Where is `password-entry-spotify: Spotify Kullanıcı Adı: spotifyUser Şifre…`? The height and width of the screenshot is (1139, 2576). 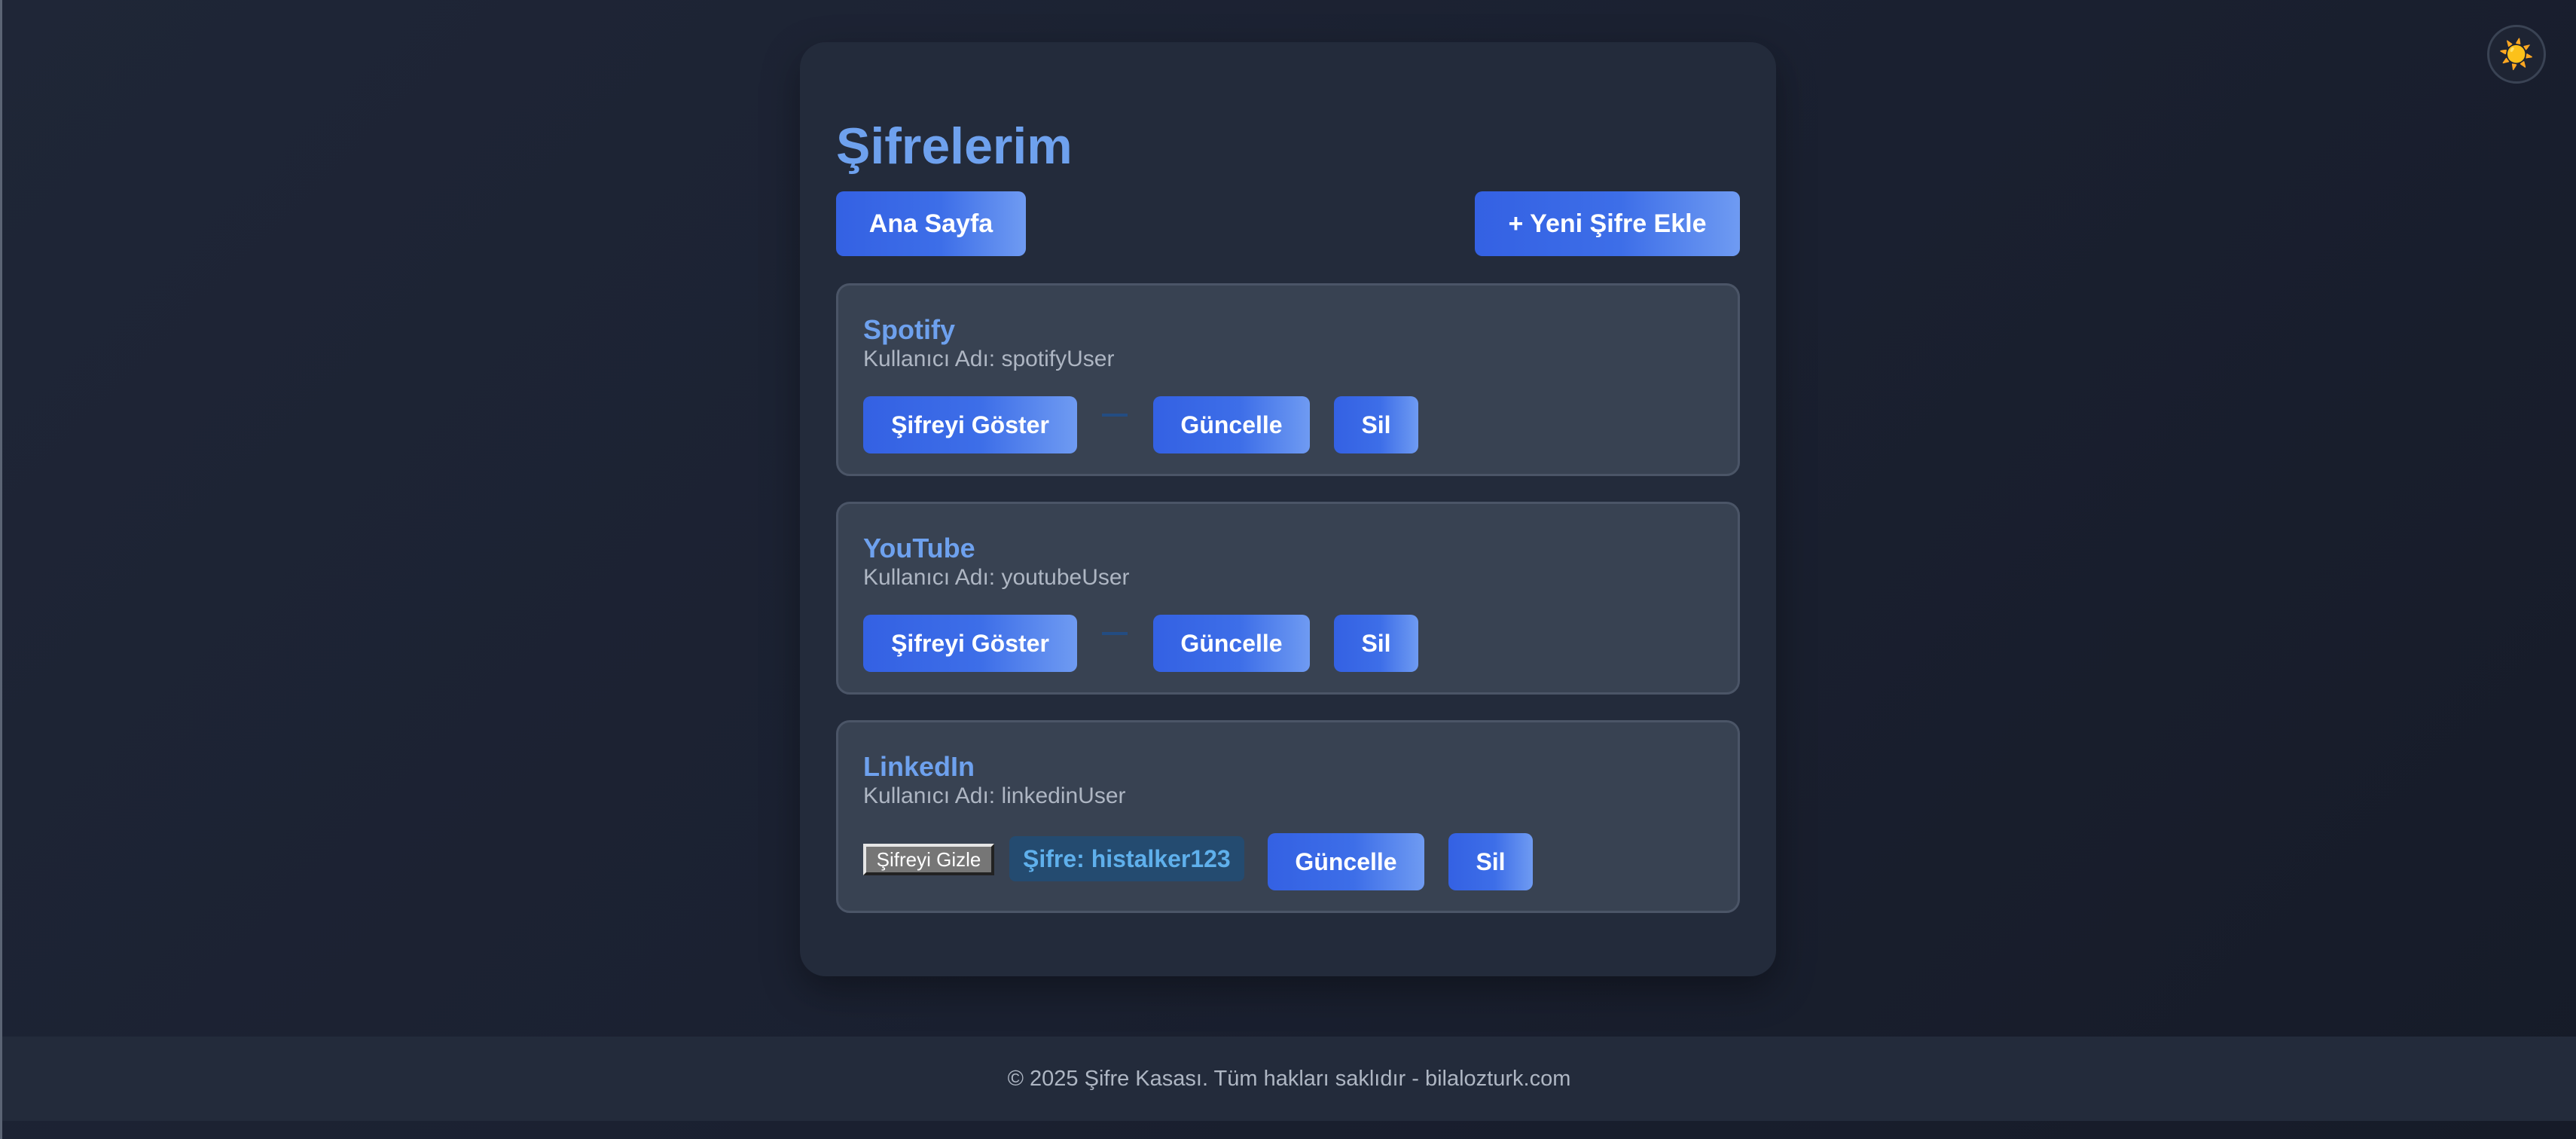
password-entry-spotify: Spotify Kullanıcı Adı: spotifyUser Şifre… is located at coordinates (1288, 379).